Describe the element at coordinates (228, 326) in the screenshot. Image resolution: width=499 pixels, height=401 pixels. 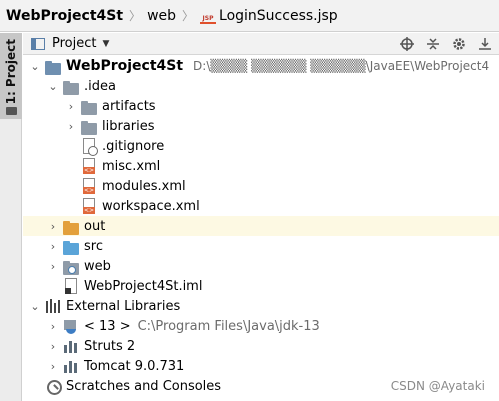
I see `tree-row-path: C:\Program Files\Java\jdk-13` at that location.